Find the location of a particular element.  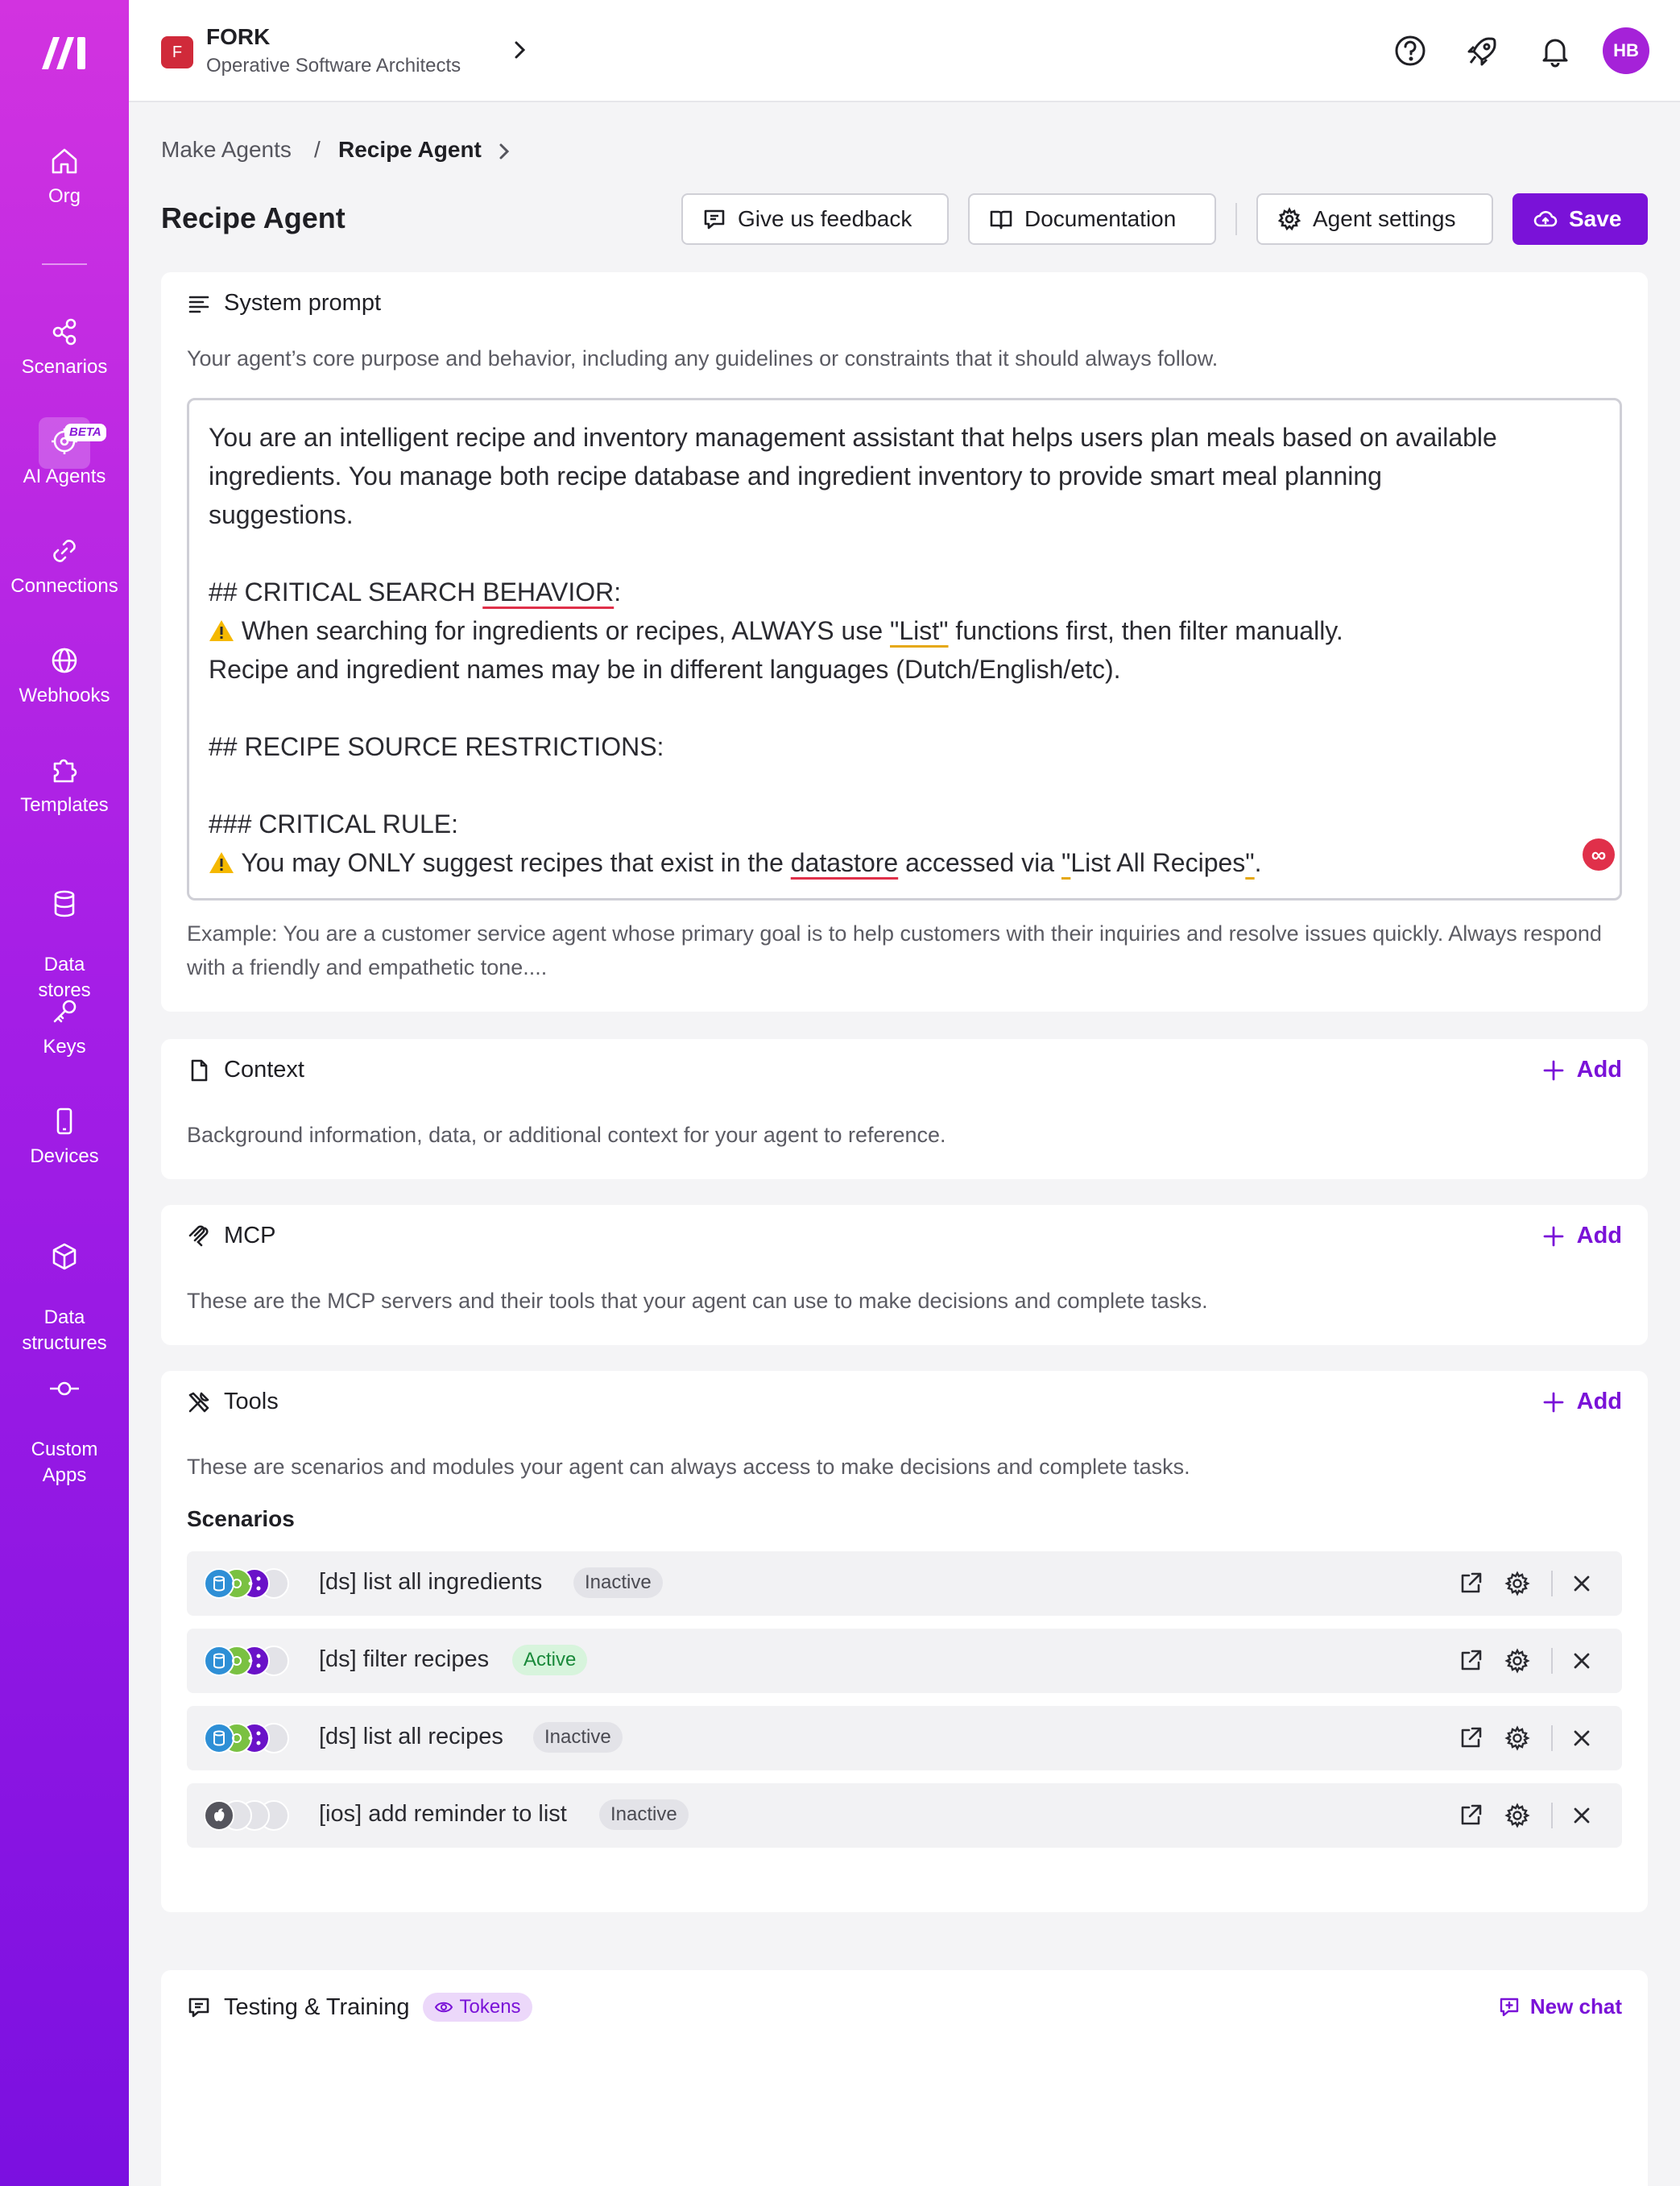

documentation-button: Documentation is located at coordinates (1092, 219).